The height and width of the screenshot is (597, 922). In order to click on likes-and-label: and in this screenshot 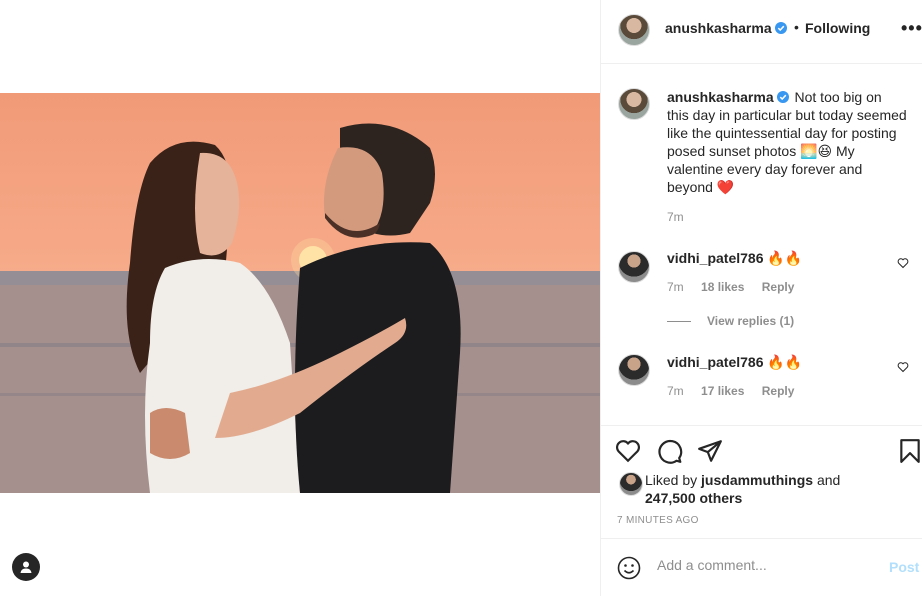, I will do `click(828, 480)`.